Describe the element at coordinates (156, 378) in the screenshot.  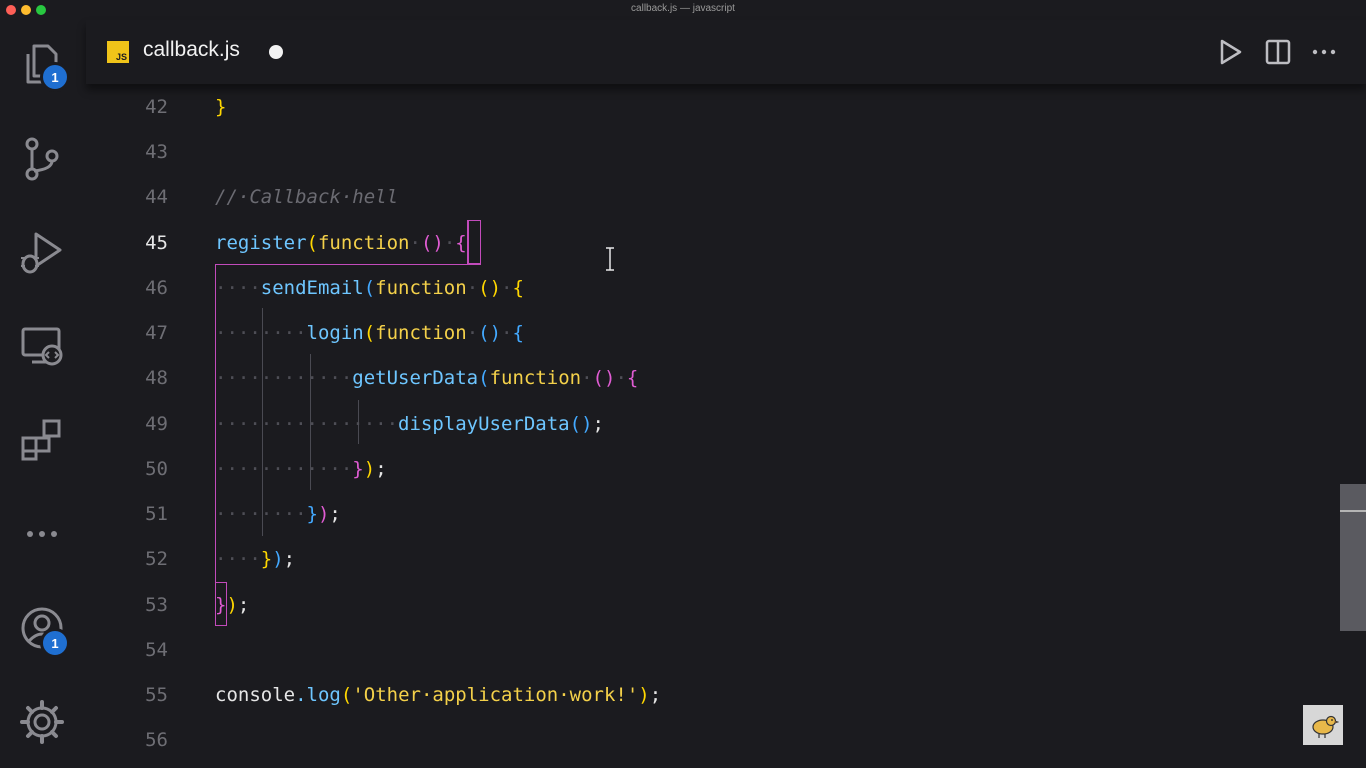
I see `line-number: 48` at that location.